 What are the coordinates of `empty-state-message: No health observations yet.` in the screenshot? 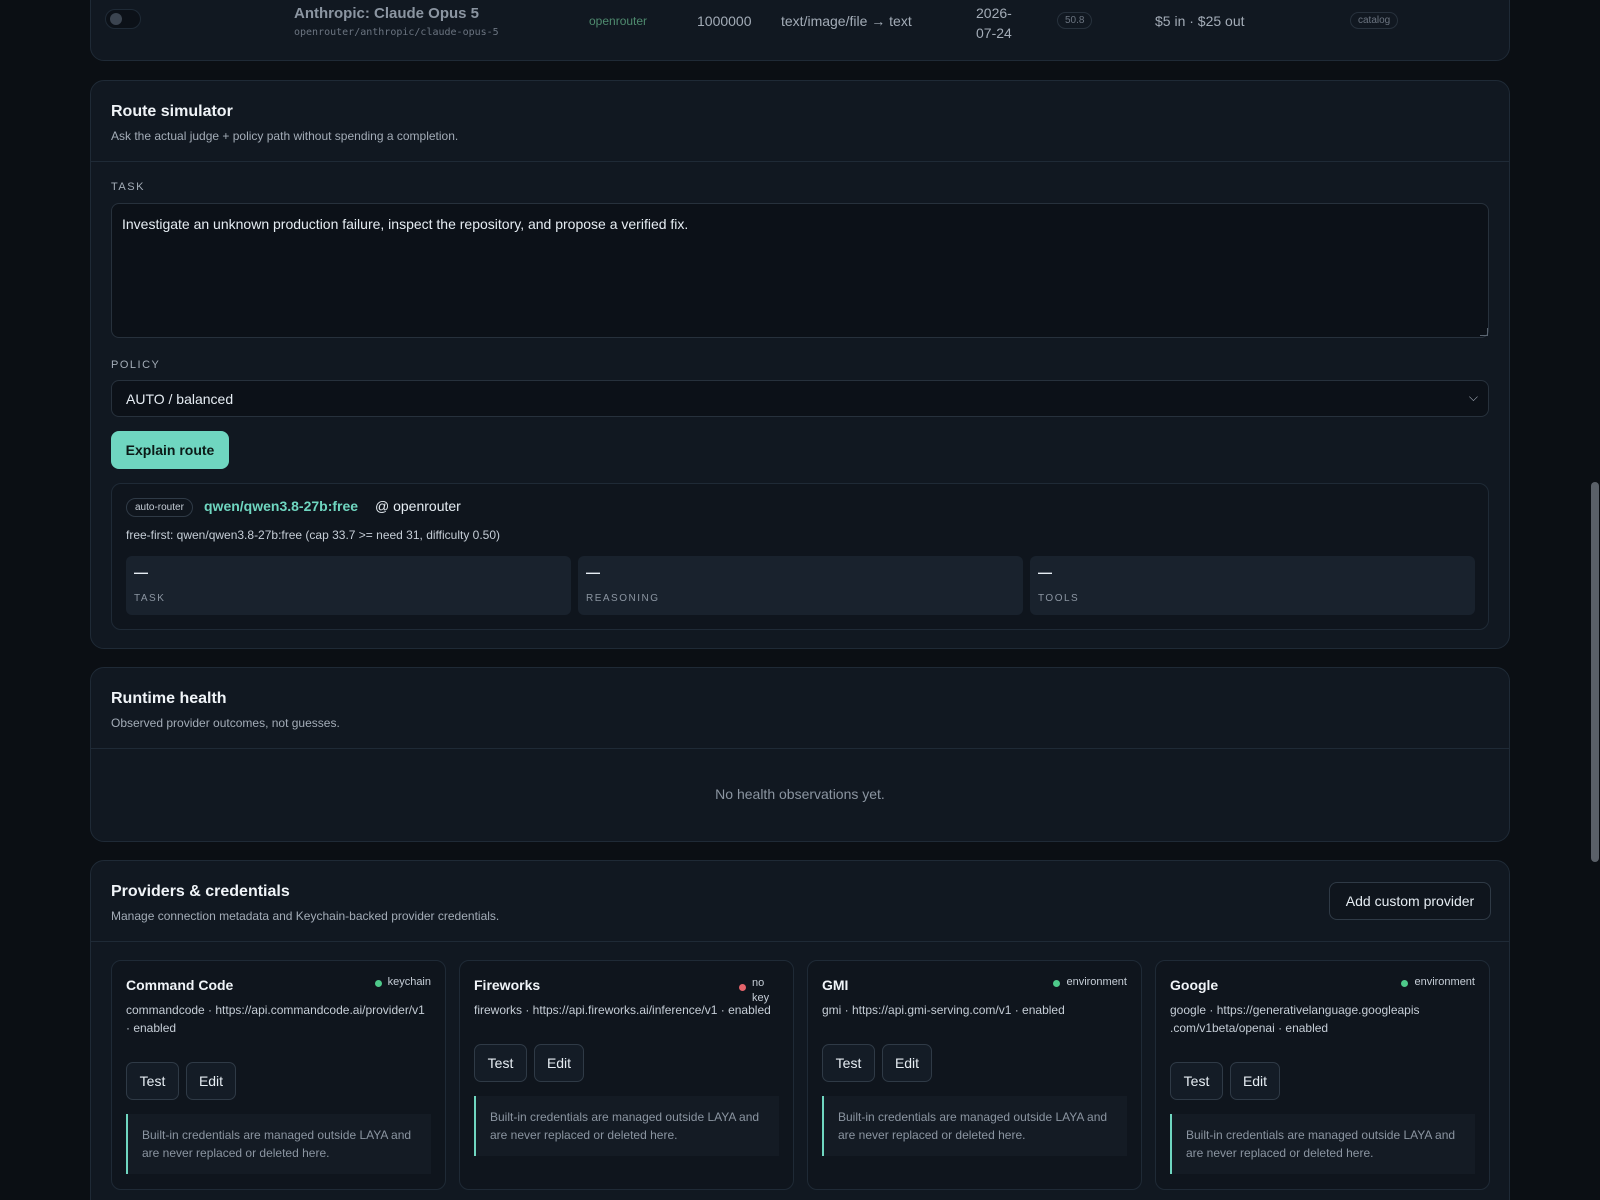 It's located at (800, 794).